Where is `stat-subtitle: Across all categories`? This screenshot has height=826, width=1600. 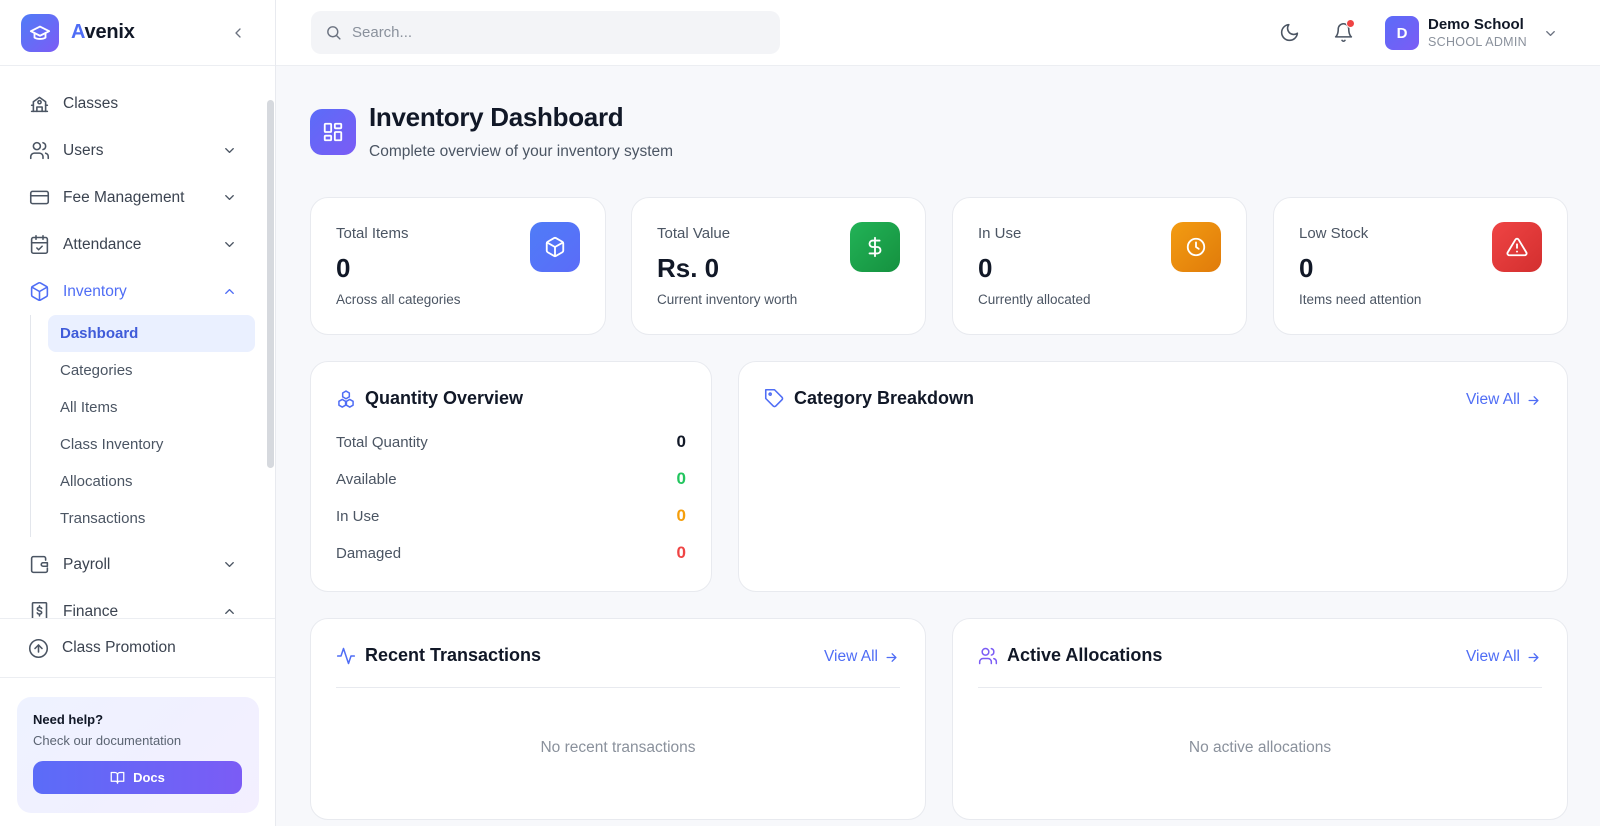
stat-subtitle: Across all categories is located at coordinates (398, 299).